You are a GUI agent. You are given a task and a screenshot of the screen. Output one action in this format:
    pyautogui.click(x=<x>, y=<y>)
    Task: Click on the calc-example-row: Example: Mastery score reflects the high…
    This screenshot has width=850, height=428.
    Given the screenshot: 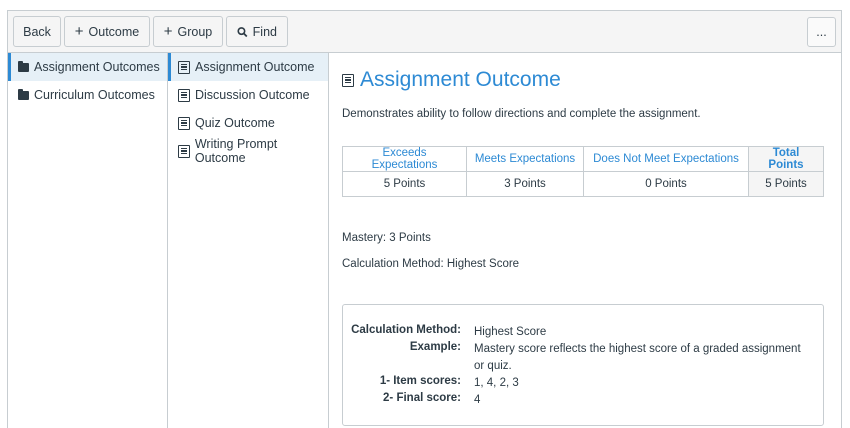 What is the action you would take?
    pyautogui.click(x=583, y=358)
    